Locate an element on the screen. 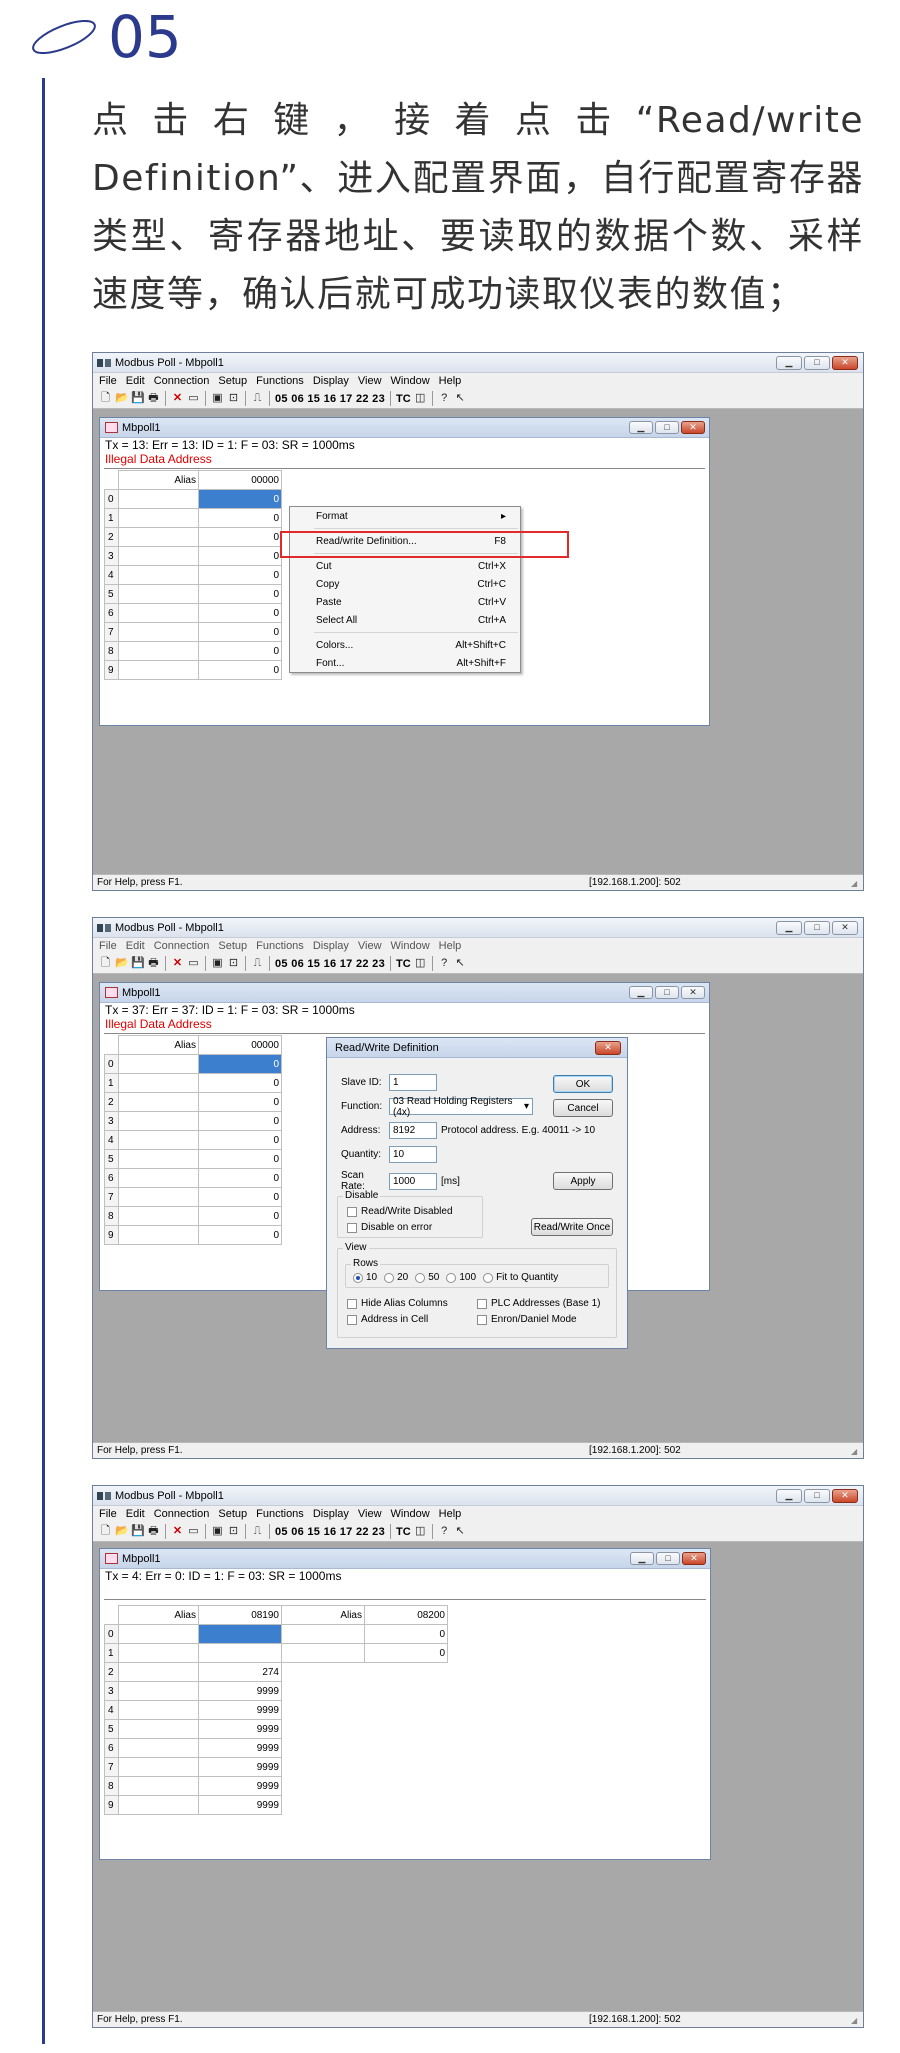  address-in-cell-checkbox is located at coordinates (352, 1319).